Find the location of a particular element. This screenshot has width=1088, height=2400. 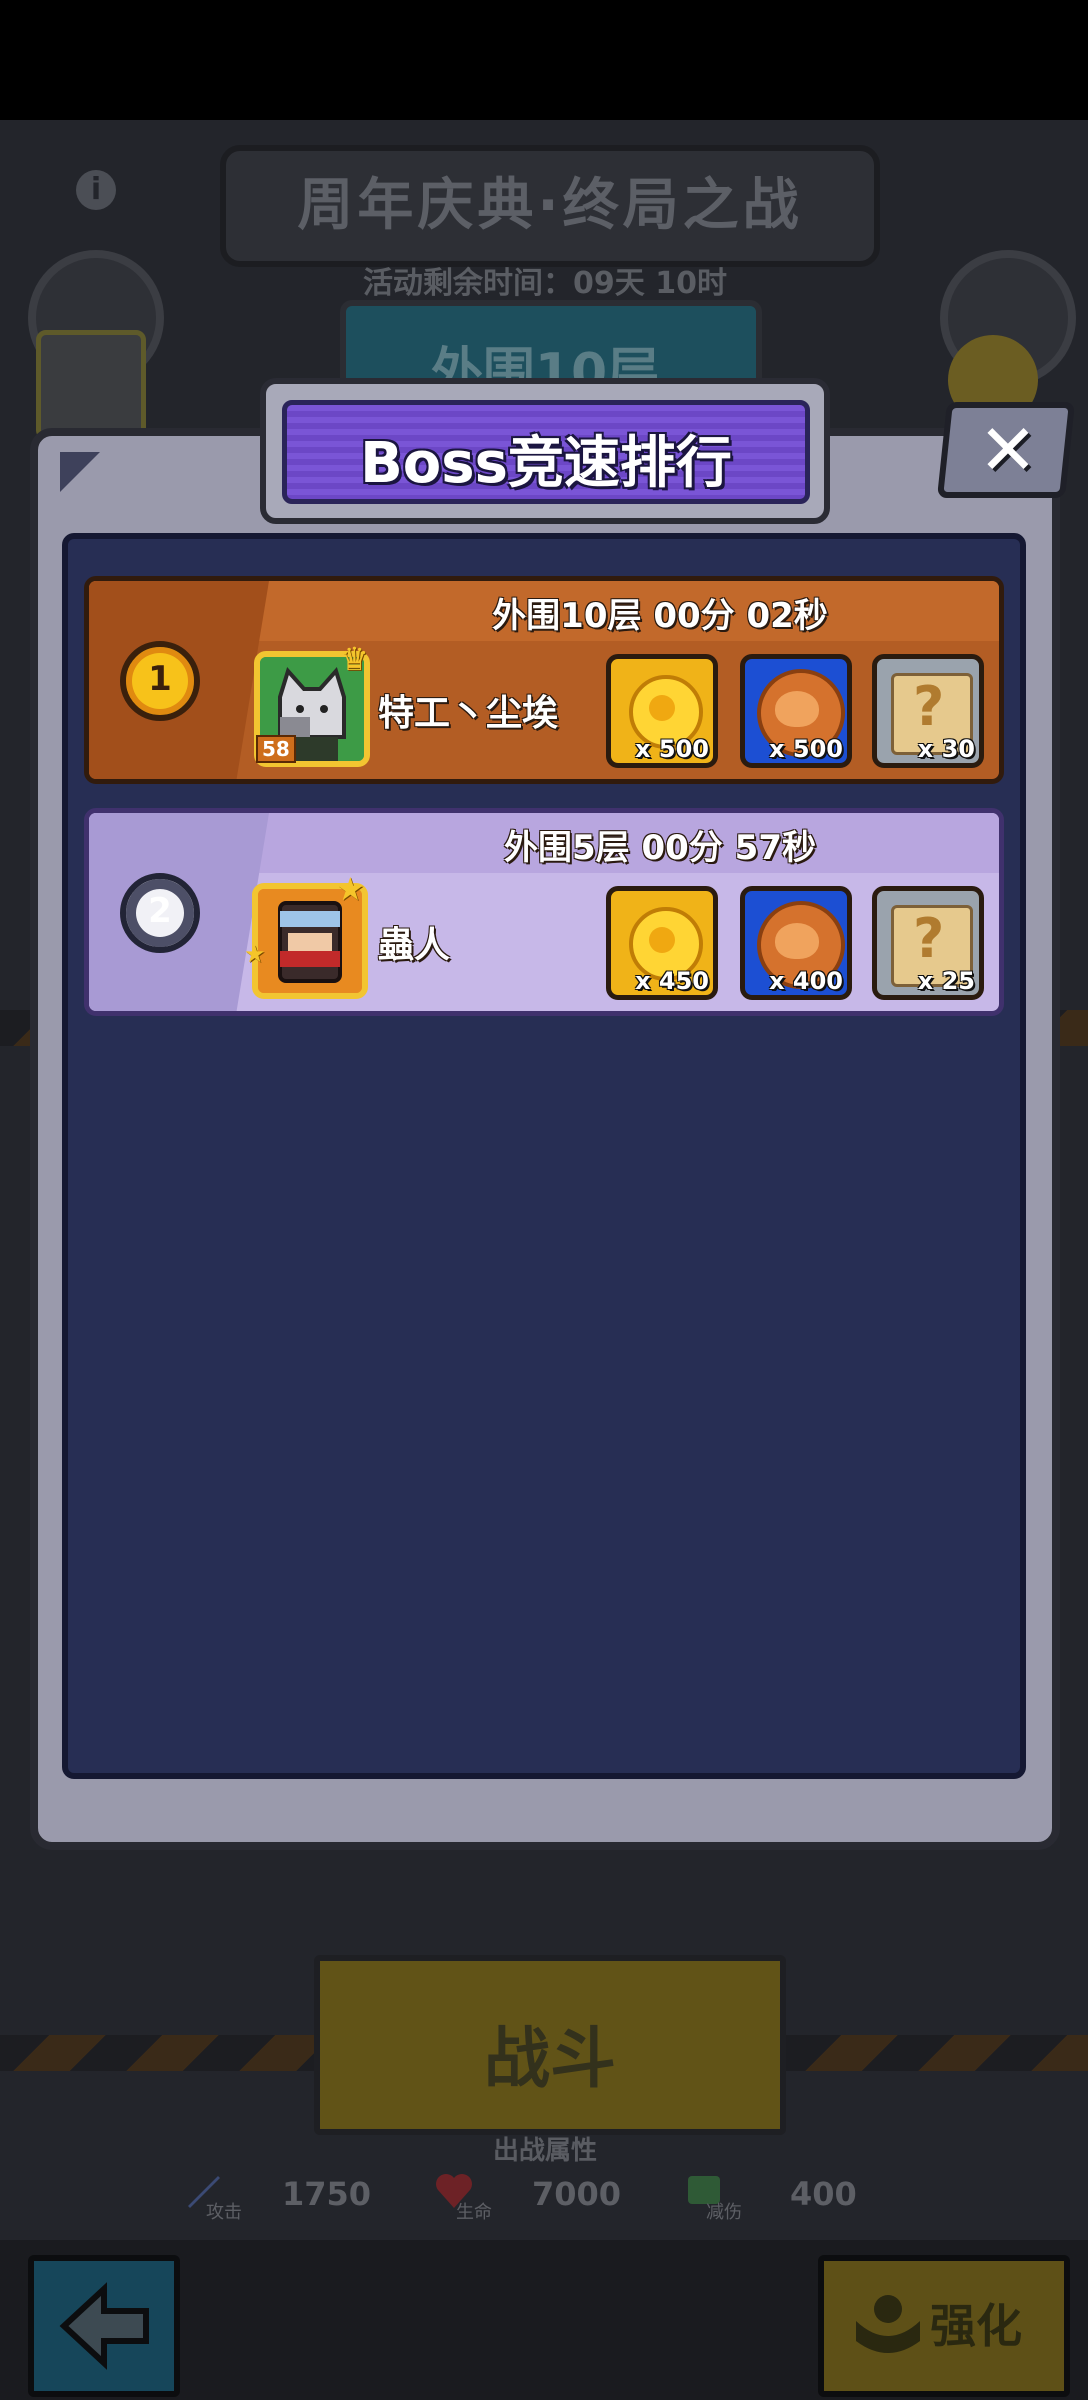

damage-reduction-label: 减伤 is located at coordinates (724, 2212).